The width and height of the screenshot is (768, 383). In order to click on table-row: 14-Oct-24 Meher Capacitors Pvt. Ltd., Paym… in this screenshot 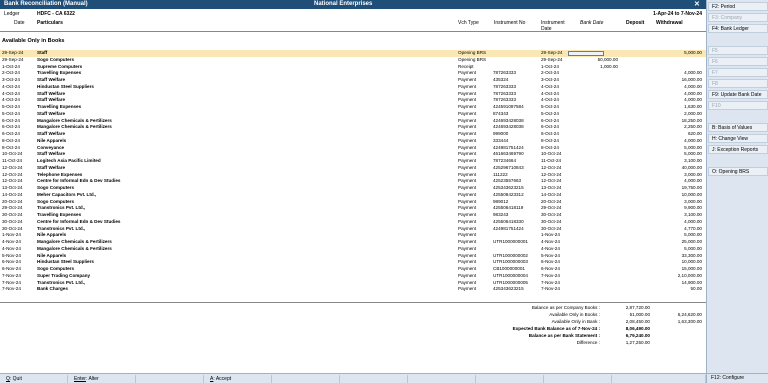, I will do `click(353, 195)`.